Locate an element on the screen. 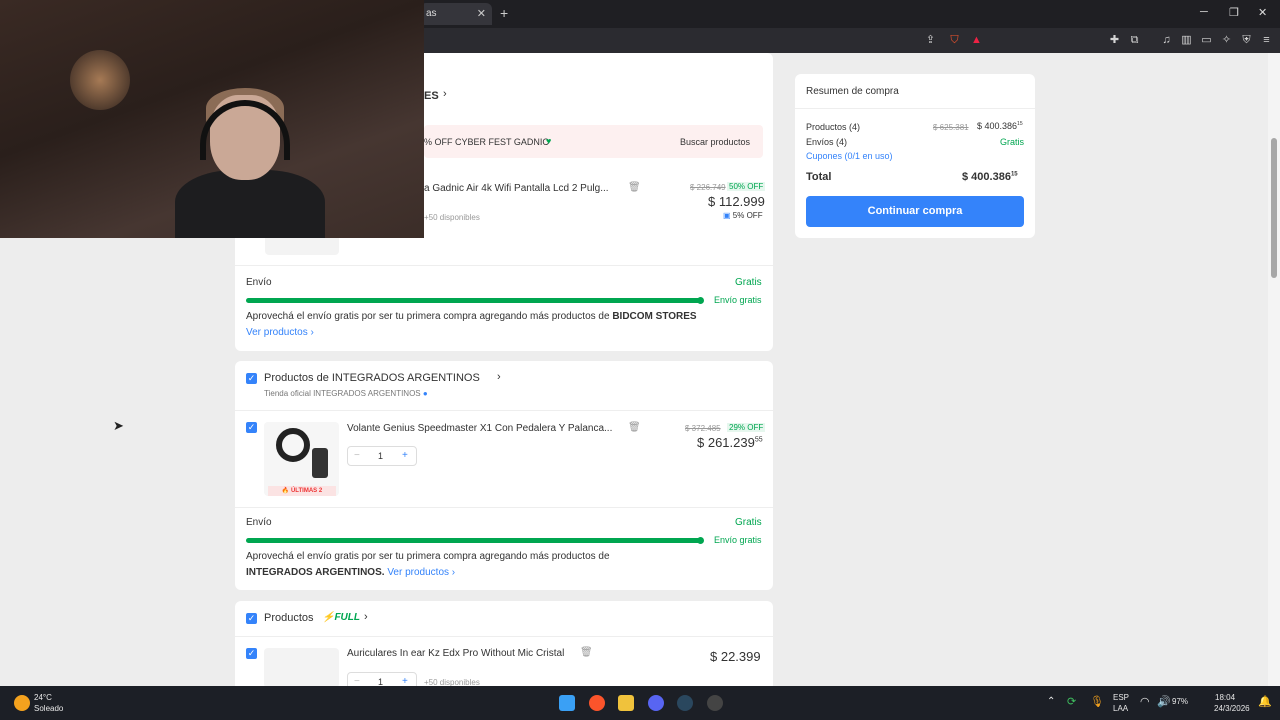 The height and width of the screenshot is (720, 1280). full-badge: ⚡FULL is located at coordinates (341, 617).